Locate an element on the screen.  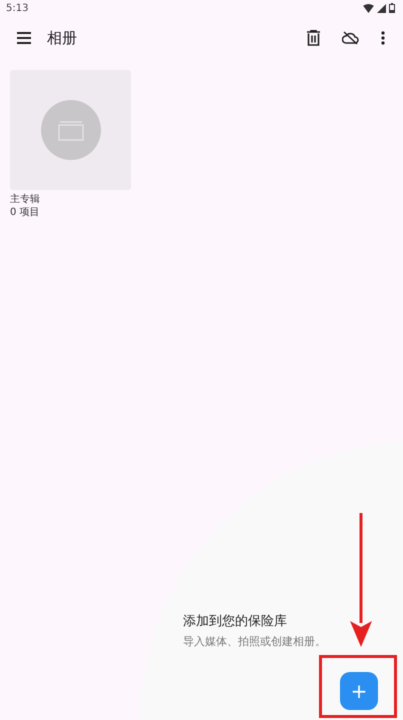
album-placeholder-icon is located at coordinates (70, 130).